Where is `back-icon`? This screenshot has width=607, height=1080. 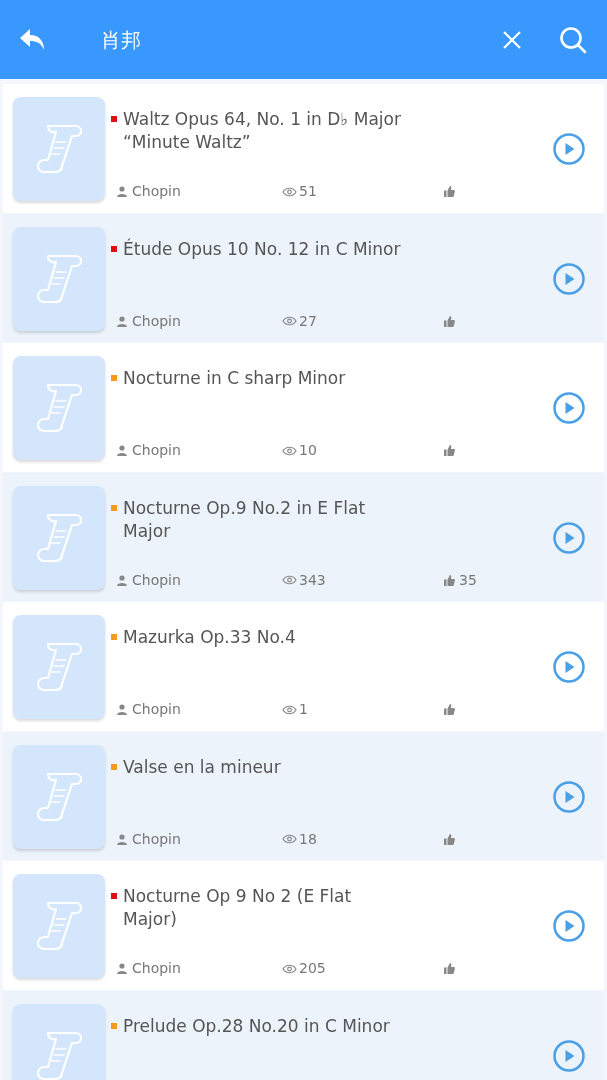 back-icon is located at coordinates (33, 39).